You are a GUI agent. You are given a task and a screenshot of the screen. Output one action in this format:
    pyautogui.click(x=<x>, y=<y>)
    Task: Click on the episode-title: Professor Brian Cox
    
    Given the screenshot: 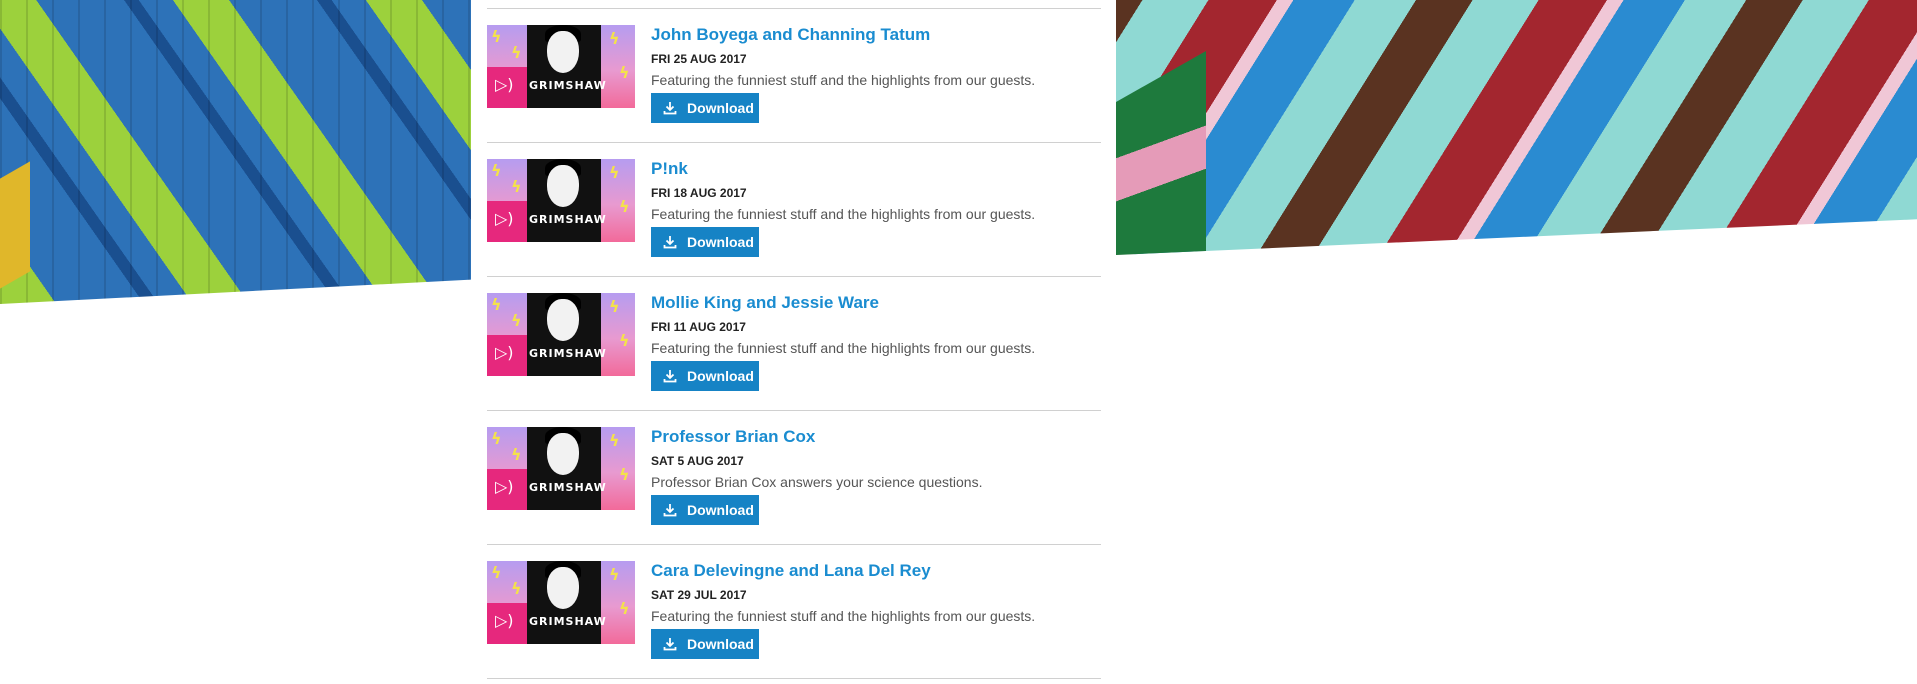 What is the action you would take?
    pyautogui.click(x=733, y=437)
    